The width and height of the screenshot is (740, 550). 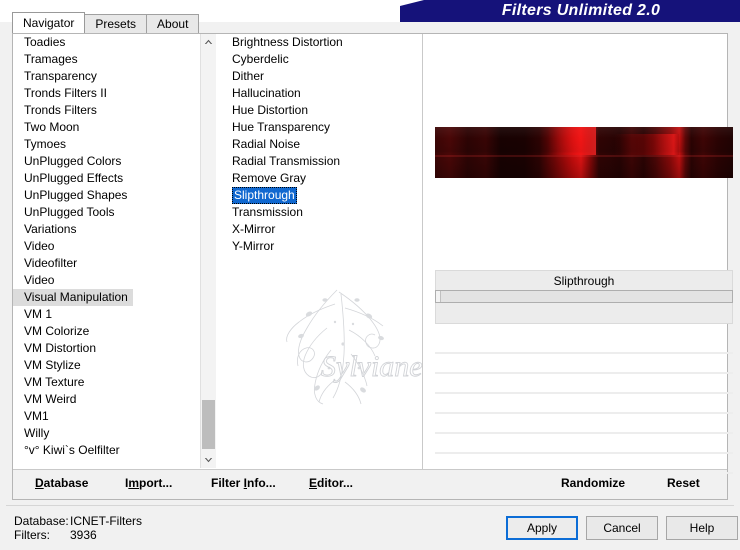 I want to click on category-list-scrollbar, so click(x=208, y=251).